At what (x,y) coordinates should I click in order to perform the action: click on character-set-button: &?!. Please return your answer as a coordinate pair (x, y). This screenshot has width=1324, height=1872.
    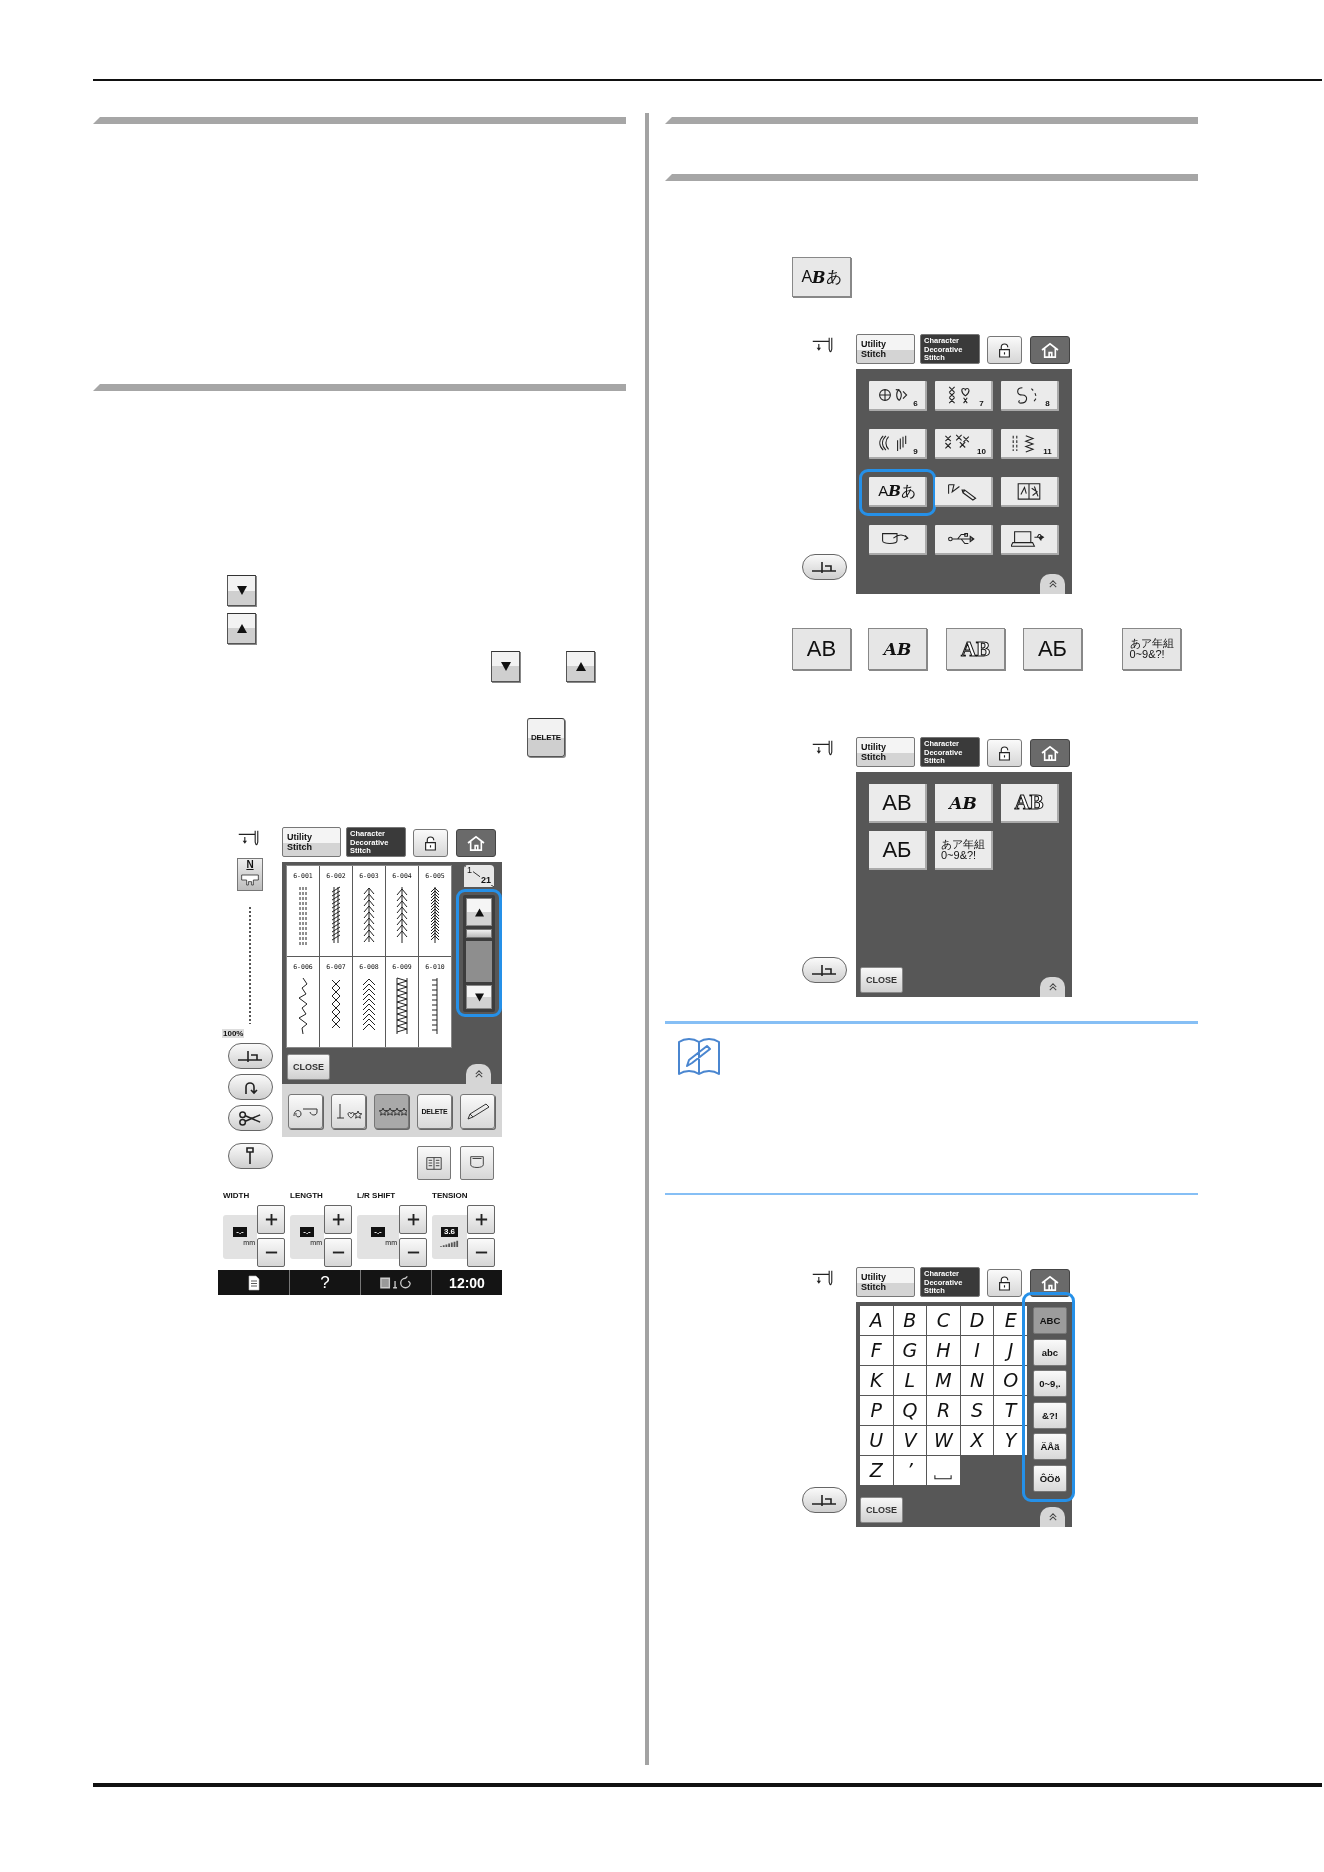
    Looking at the image, I should click on (1049, 1415).